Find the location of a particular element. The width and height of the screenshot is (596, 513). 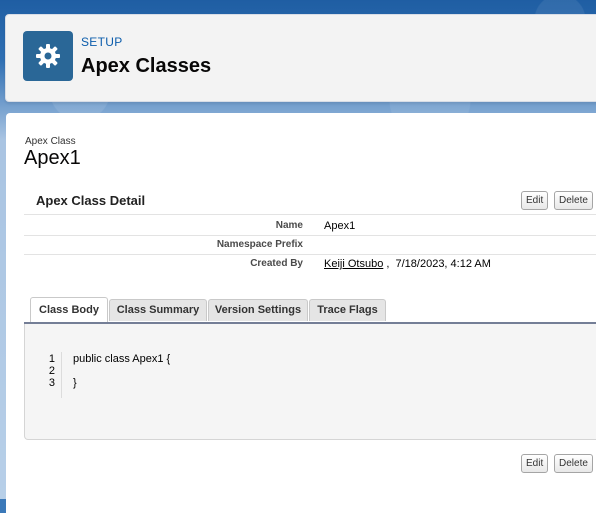

gear-icon is located at coordinates (48, 56).